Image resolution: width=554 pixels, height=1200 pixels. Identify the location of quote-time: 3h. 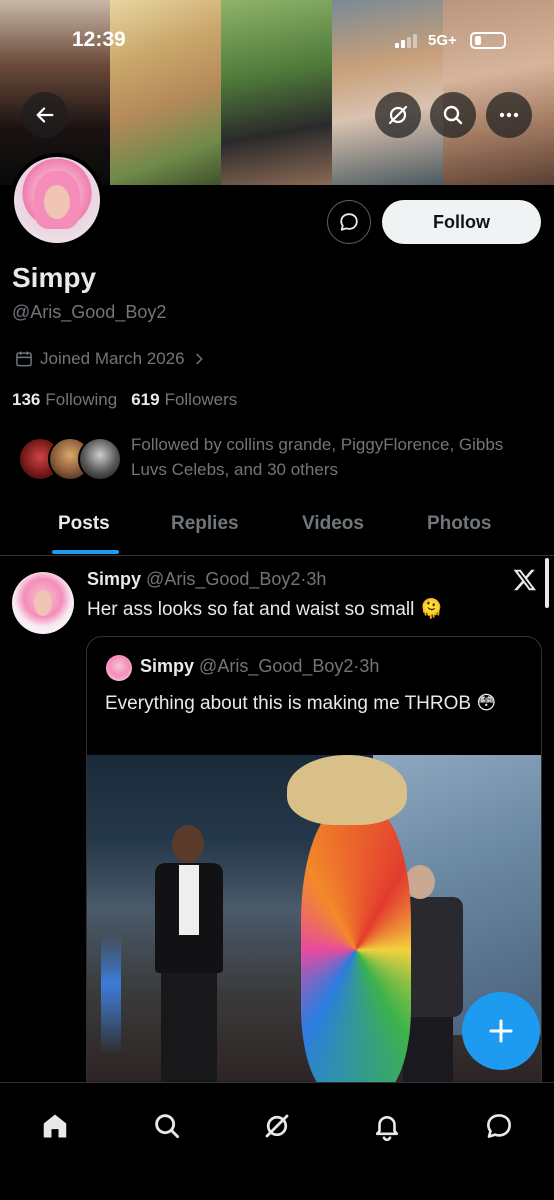
(369, 666).